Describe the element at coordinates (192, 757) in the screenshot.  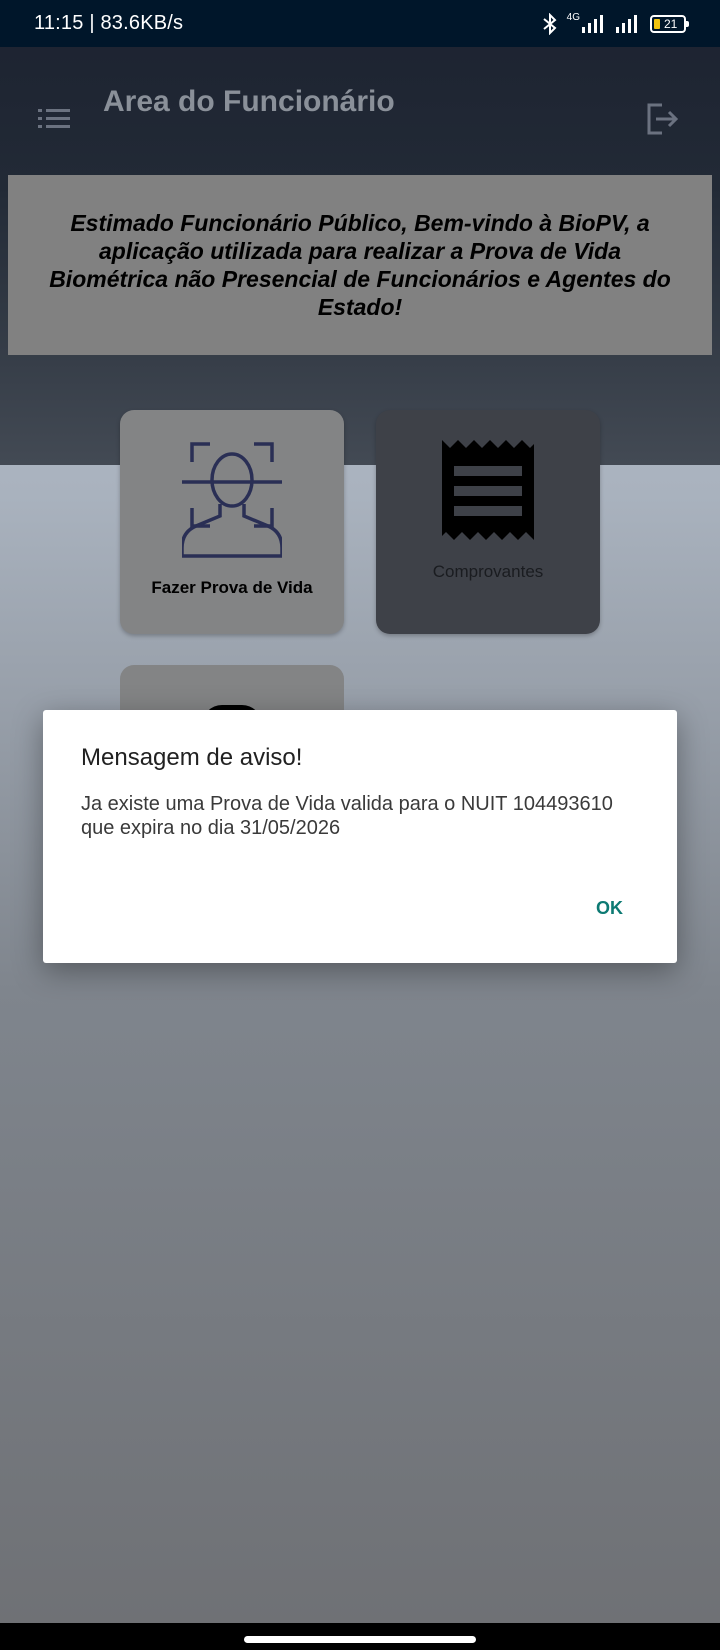
I see `dialog-title: Mensagem de aviso!` at that location.